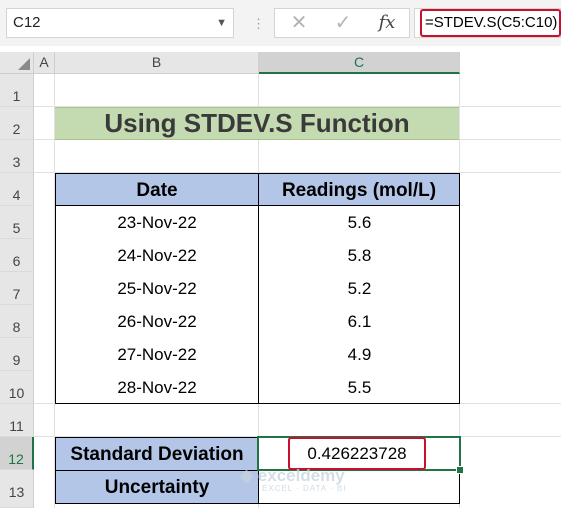 Image resolution: width=561 pixels, height=514 pixels. What do you see at coordinates (301, 475) in the screenshot?
I see `watermark-brand: exceldemy` at bounding box center [301, 475].